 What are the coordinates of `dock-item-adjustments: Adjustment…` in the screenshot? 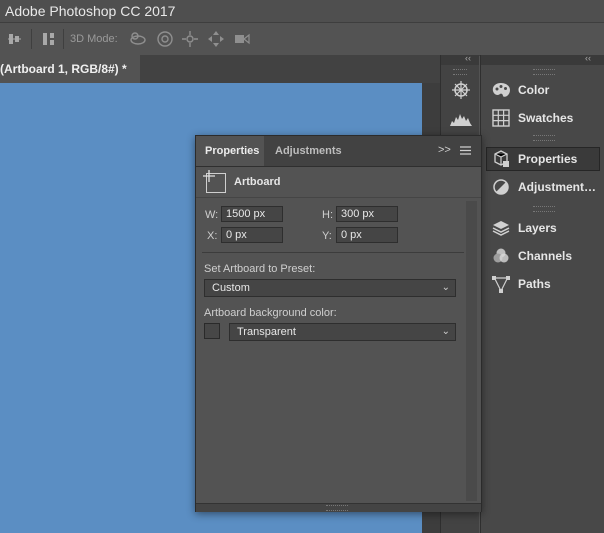 It's located at (543, 187).